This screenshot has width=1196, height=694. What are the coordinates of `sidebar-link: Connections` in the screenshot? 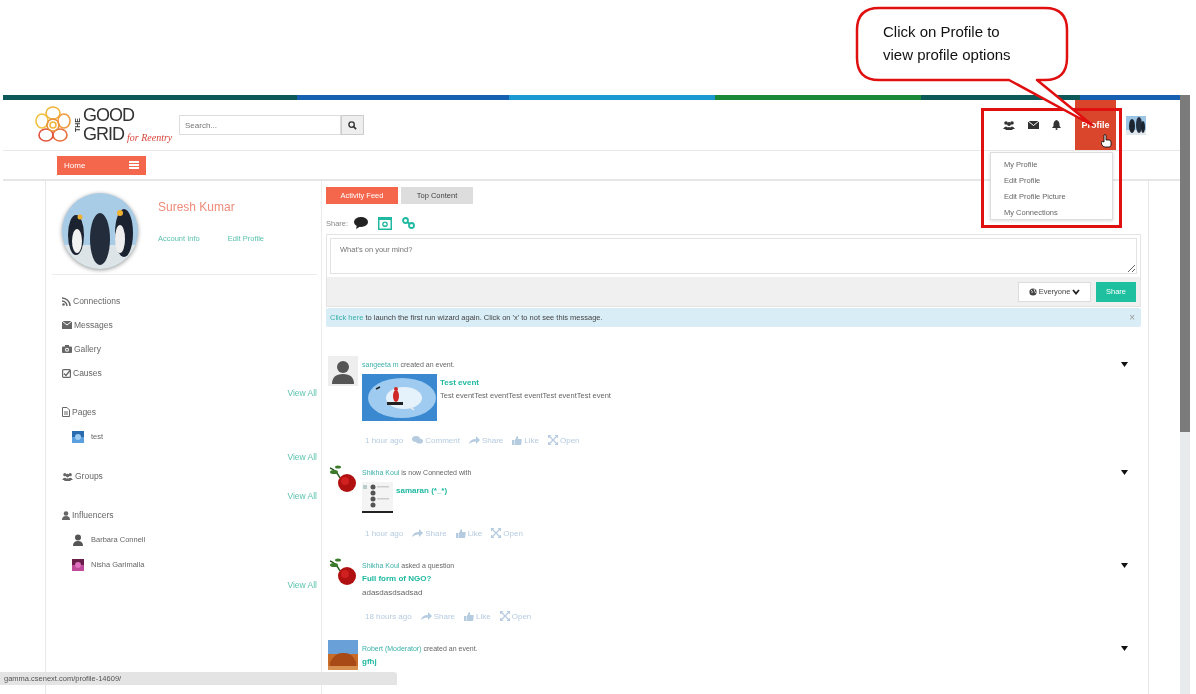 It's located at (97, 301).